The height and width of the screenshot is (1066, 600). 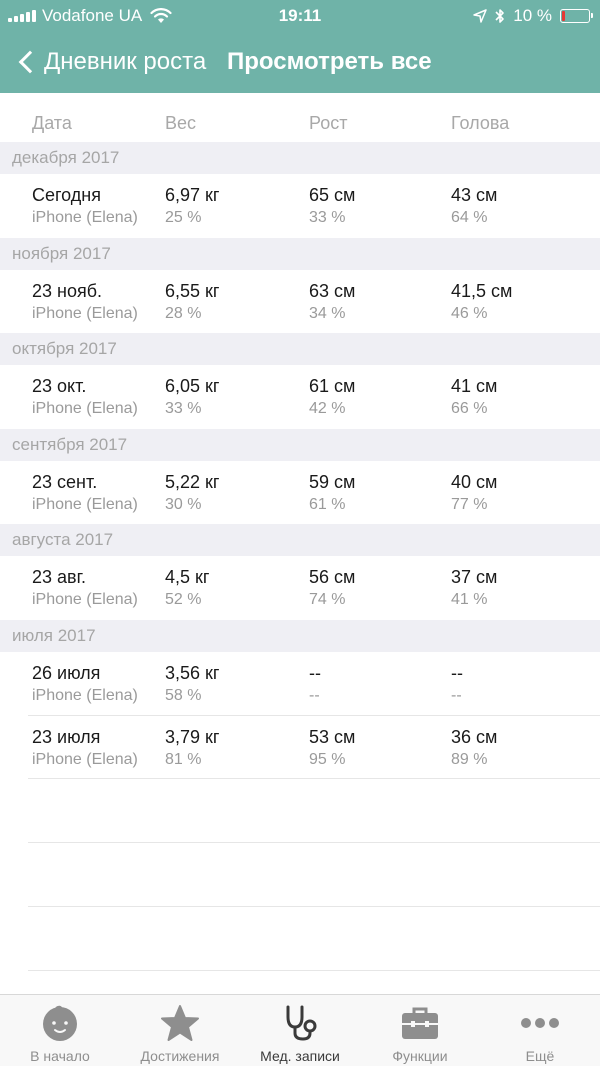 What do you see at coordinates (301, 1023) in the screenshot?
I see `stethoscope-icon` at bounding box center [301, 1023].